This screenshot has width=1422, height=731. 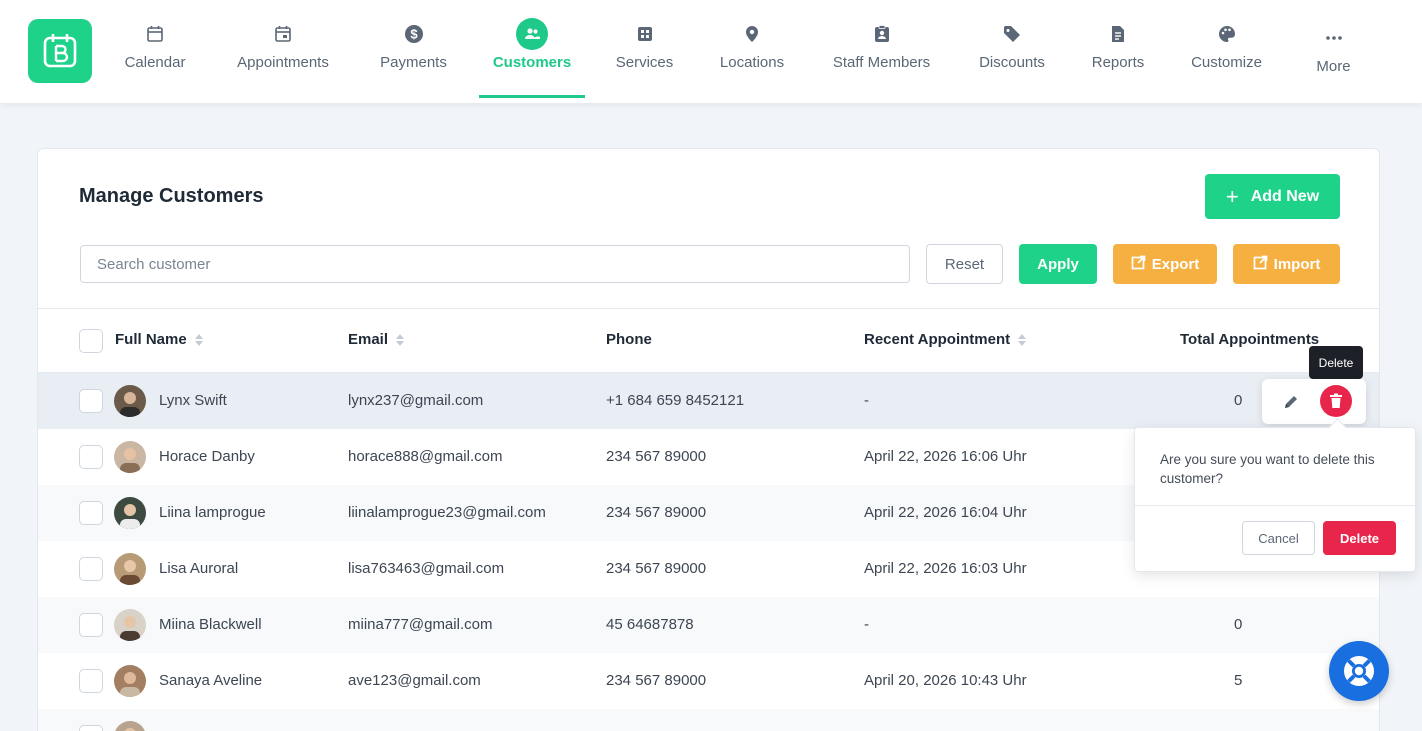 I want to click on customer-email: miina777@gmail.com, so click(x=420, y=624).